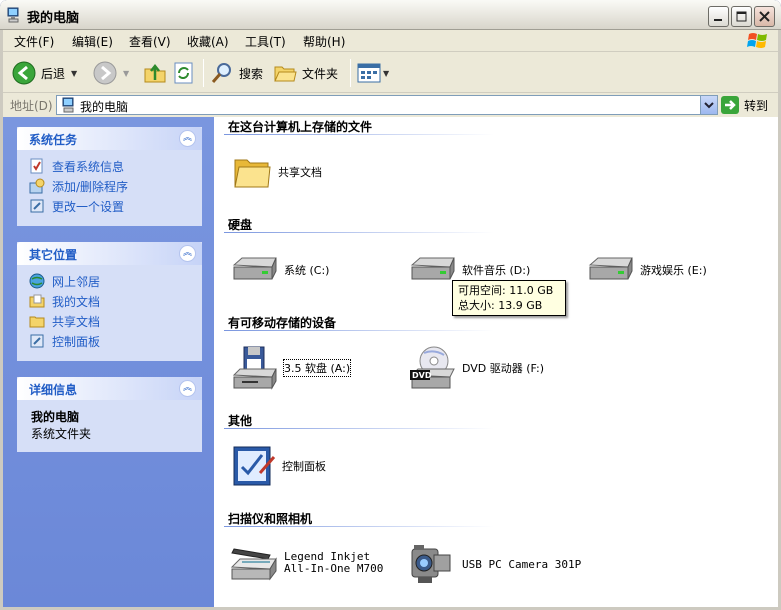  I want to click on folders-label: 文件夹, so click(320, 73).